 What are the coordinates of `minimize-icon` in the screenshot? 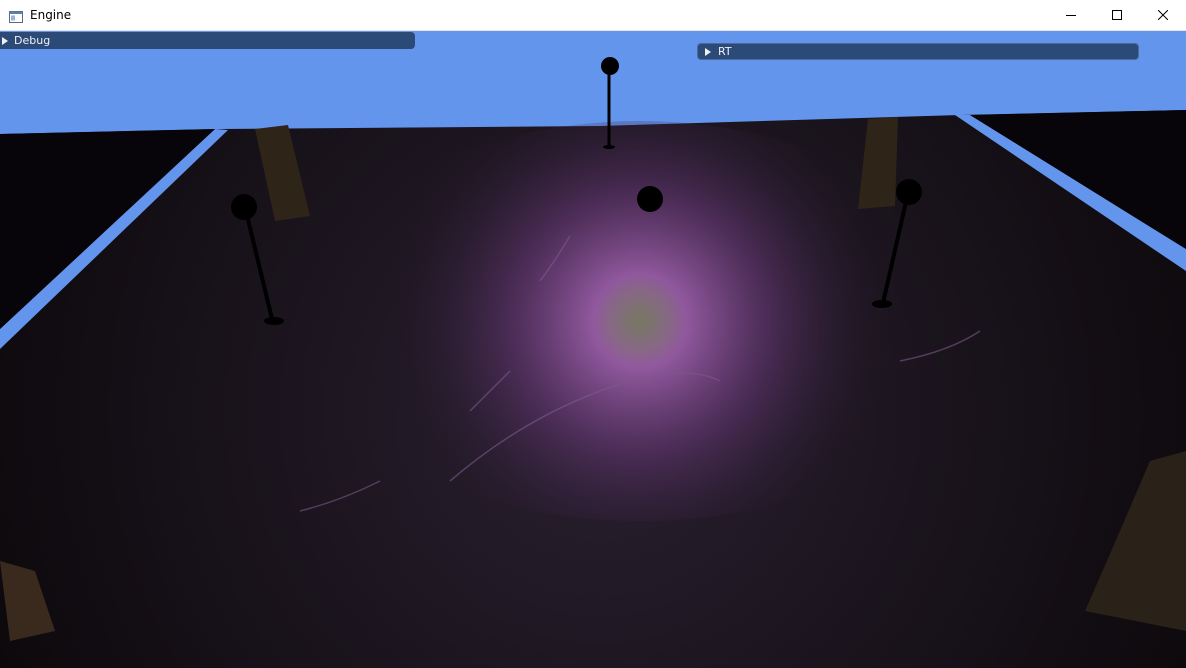 It's located at (1071, 15).